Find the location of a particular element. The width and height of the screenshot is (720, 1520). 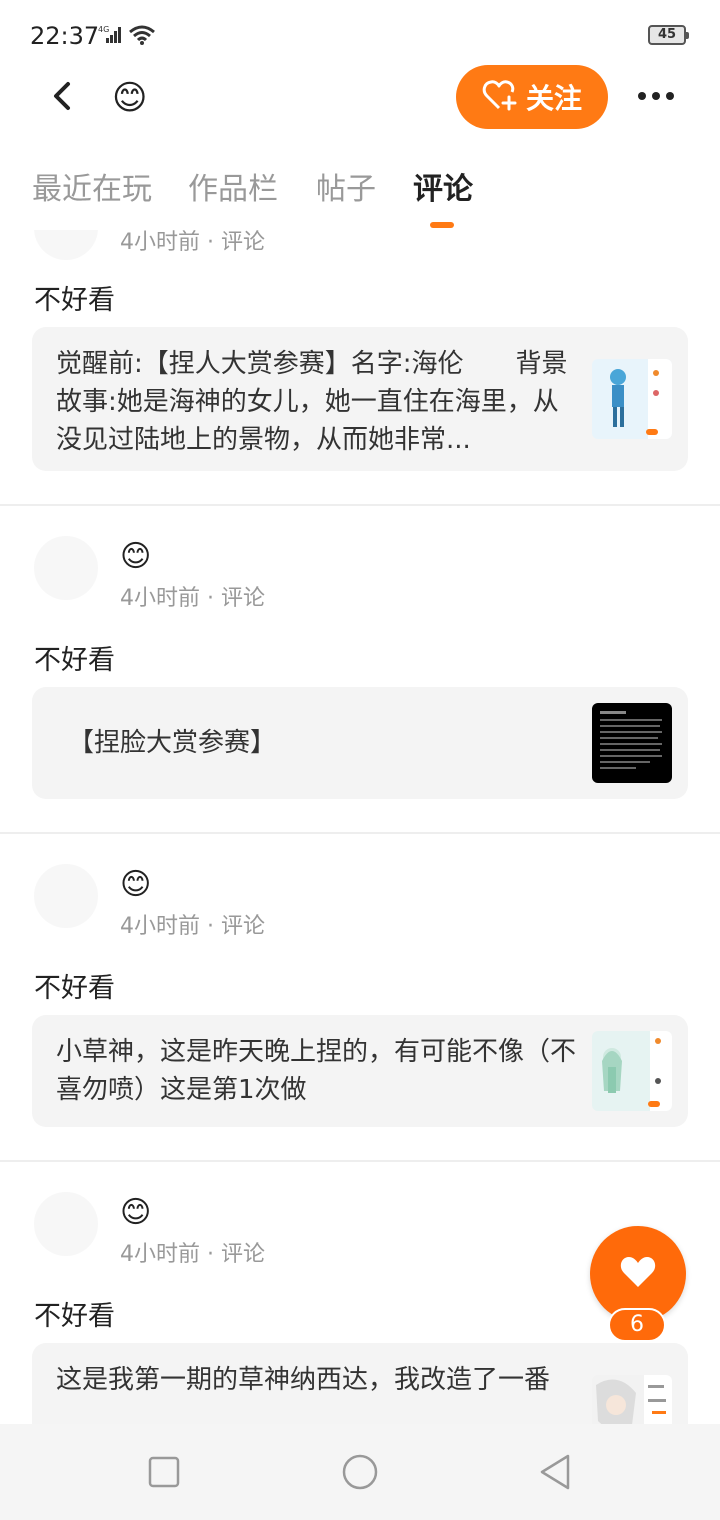

status-time: 22:37 is located at coordinates (65, 36).